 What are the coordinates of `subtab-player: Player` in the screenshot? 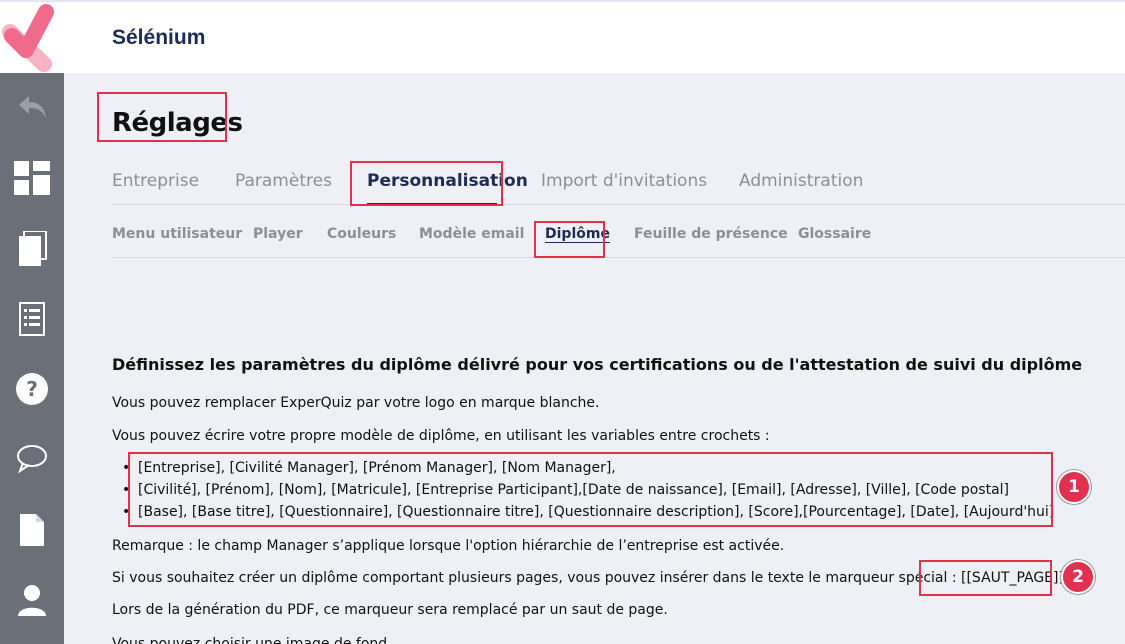 It's located at (278, 234).